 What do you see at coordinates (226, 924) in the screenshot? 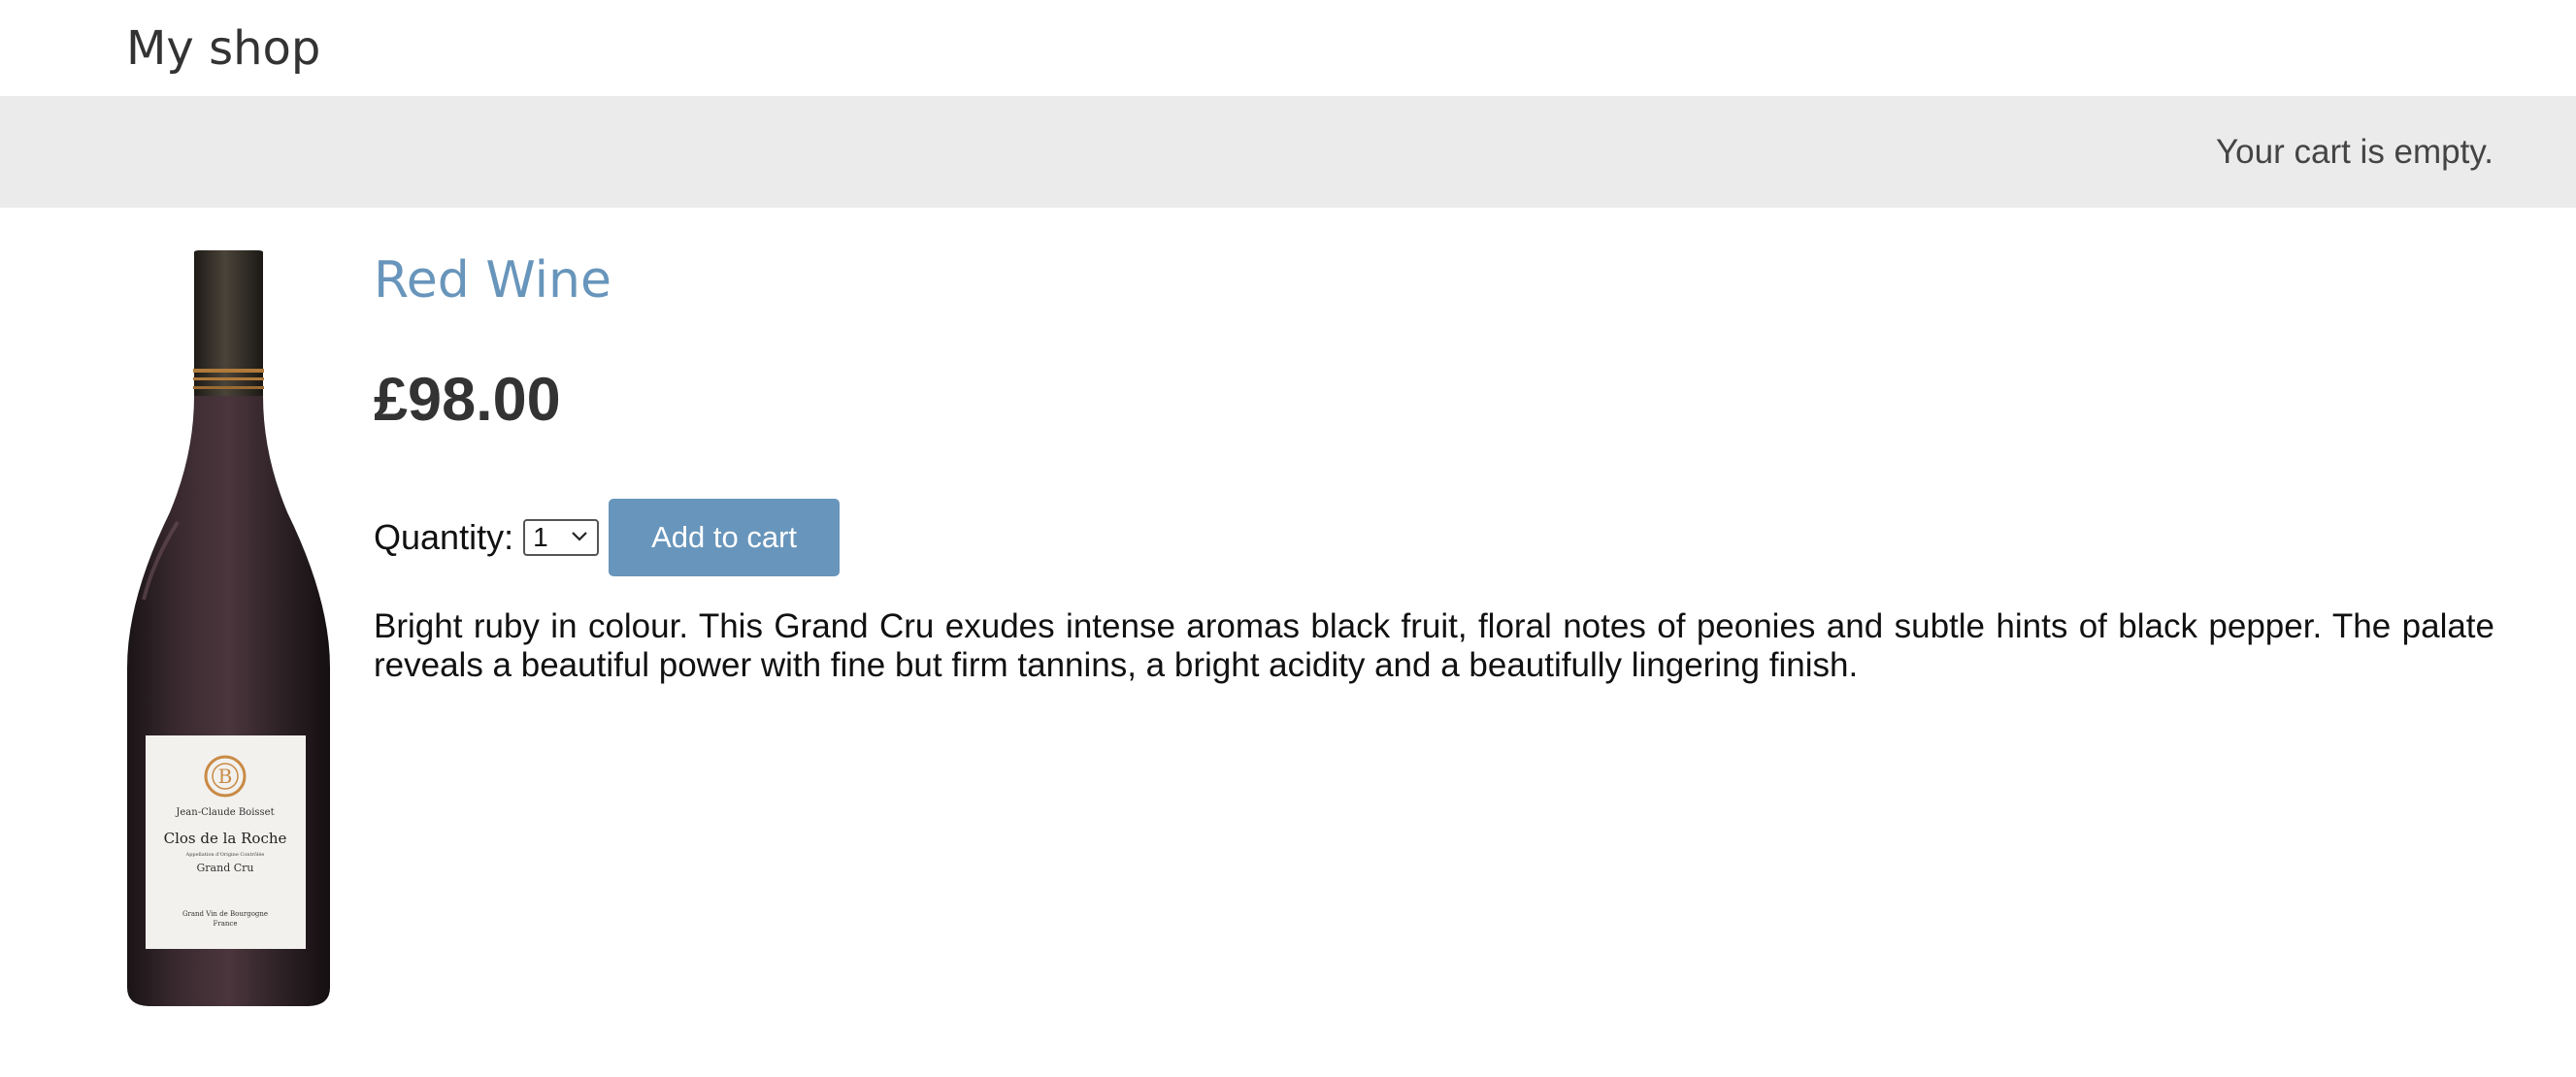
I see `label-country: France` at bounding box center [226, 924].